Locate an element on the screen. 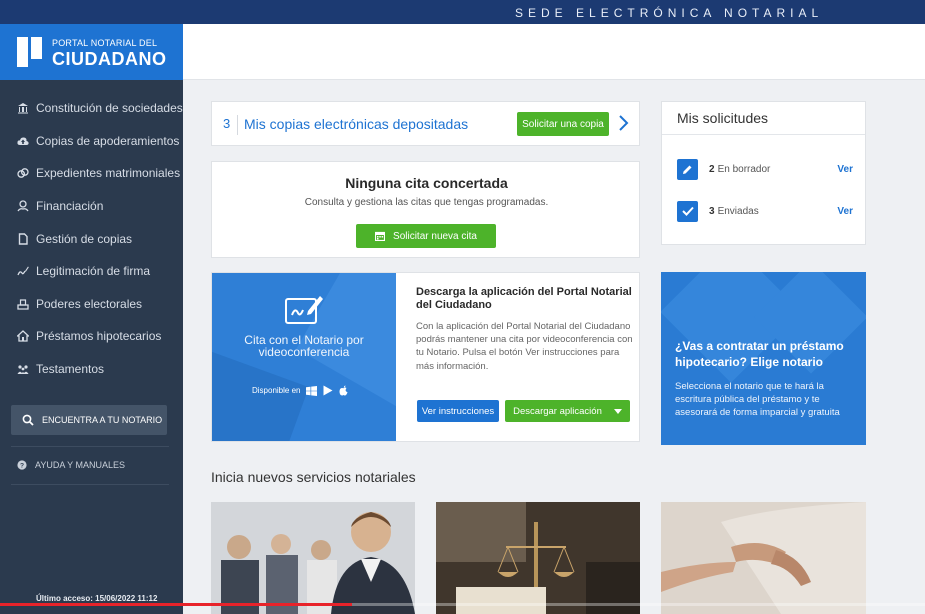  google-play-icon is located at coordinates (328, 390).